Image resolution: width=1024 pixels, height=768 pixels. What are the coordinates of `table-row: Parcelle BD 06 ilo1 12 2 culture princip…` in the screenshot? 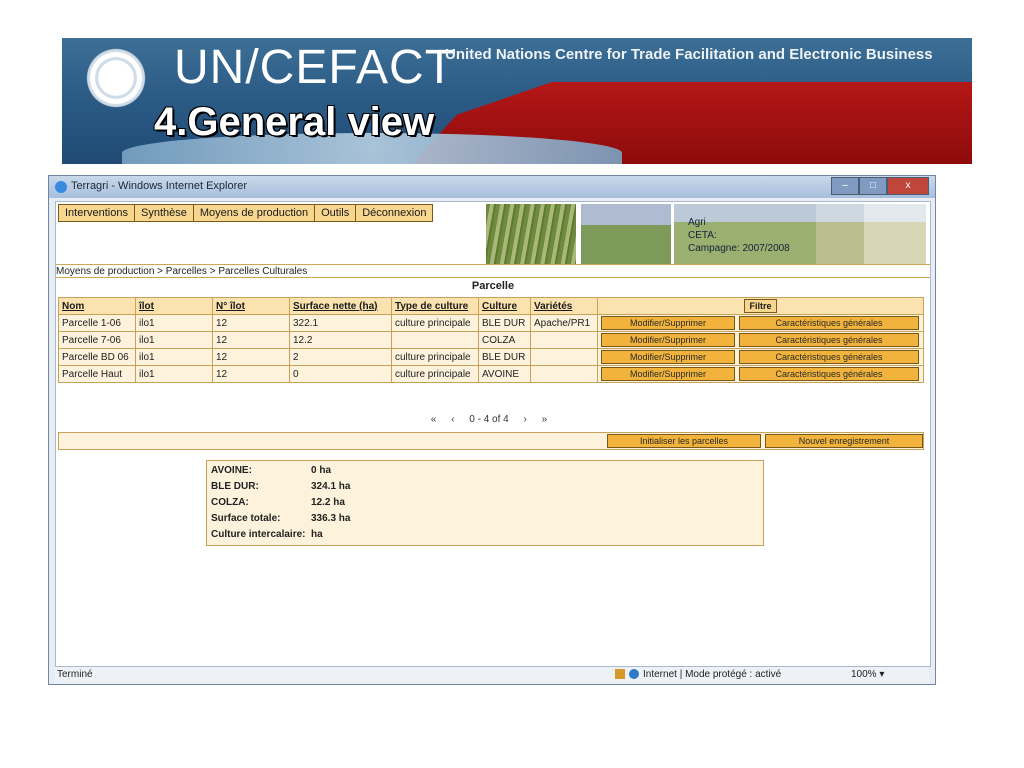 It's located at (491, 357).